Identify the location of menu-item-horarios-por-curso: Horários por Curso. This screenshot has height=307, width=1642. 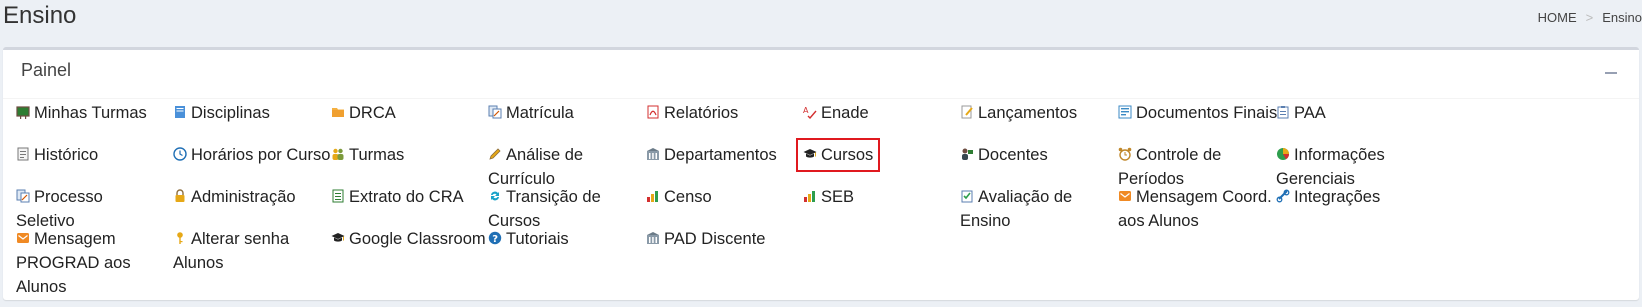
(253, 155).